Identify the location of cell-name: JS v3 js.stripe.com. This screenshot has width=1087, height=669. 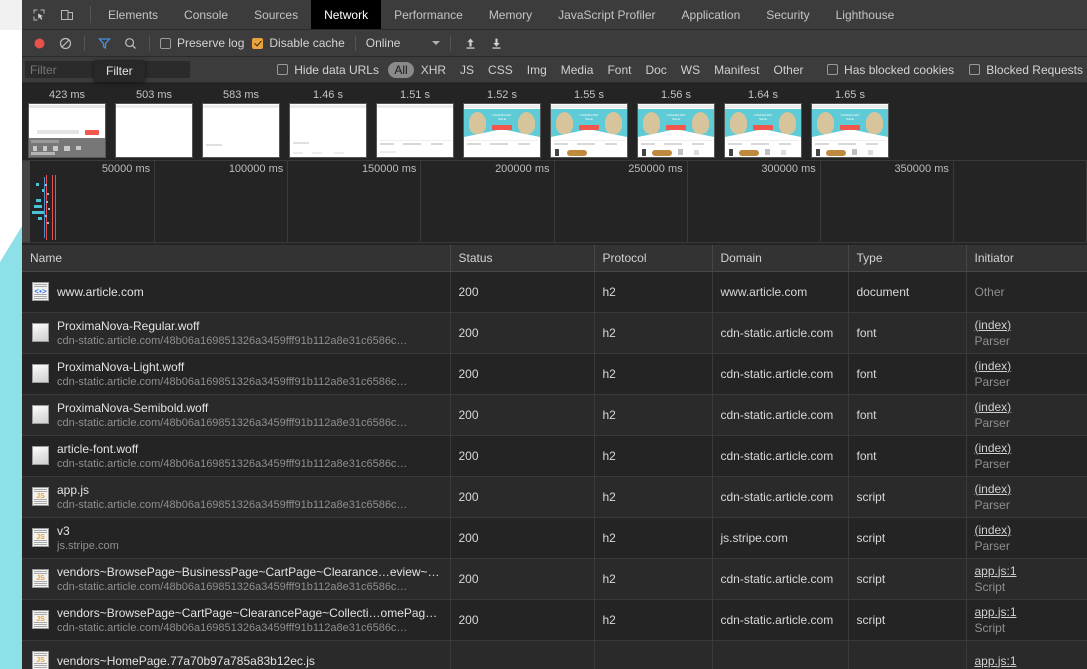
(236, 538).